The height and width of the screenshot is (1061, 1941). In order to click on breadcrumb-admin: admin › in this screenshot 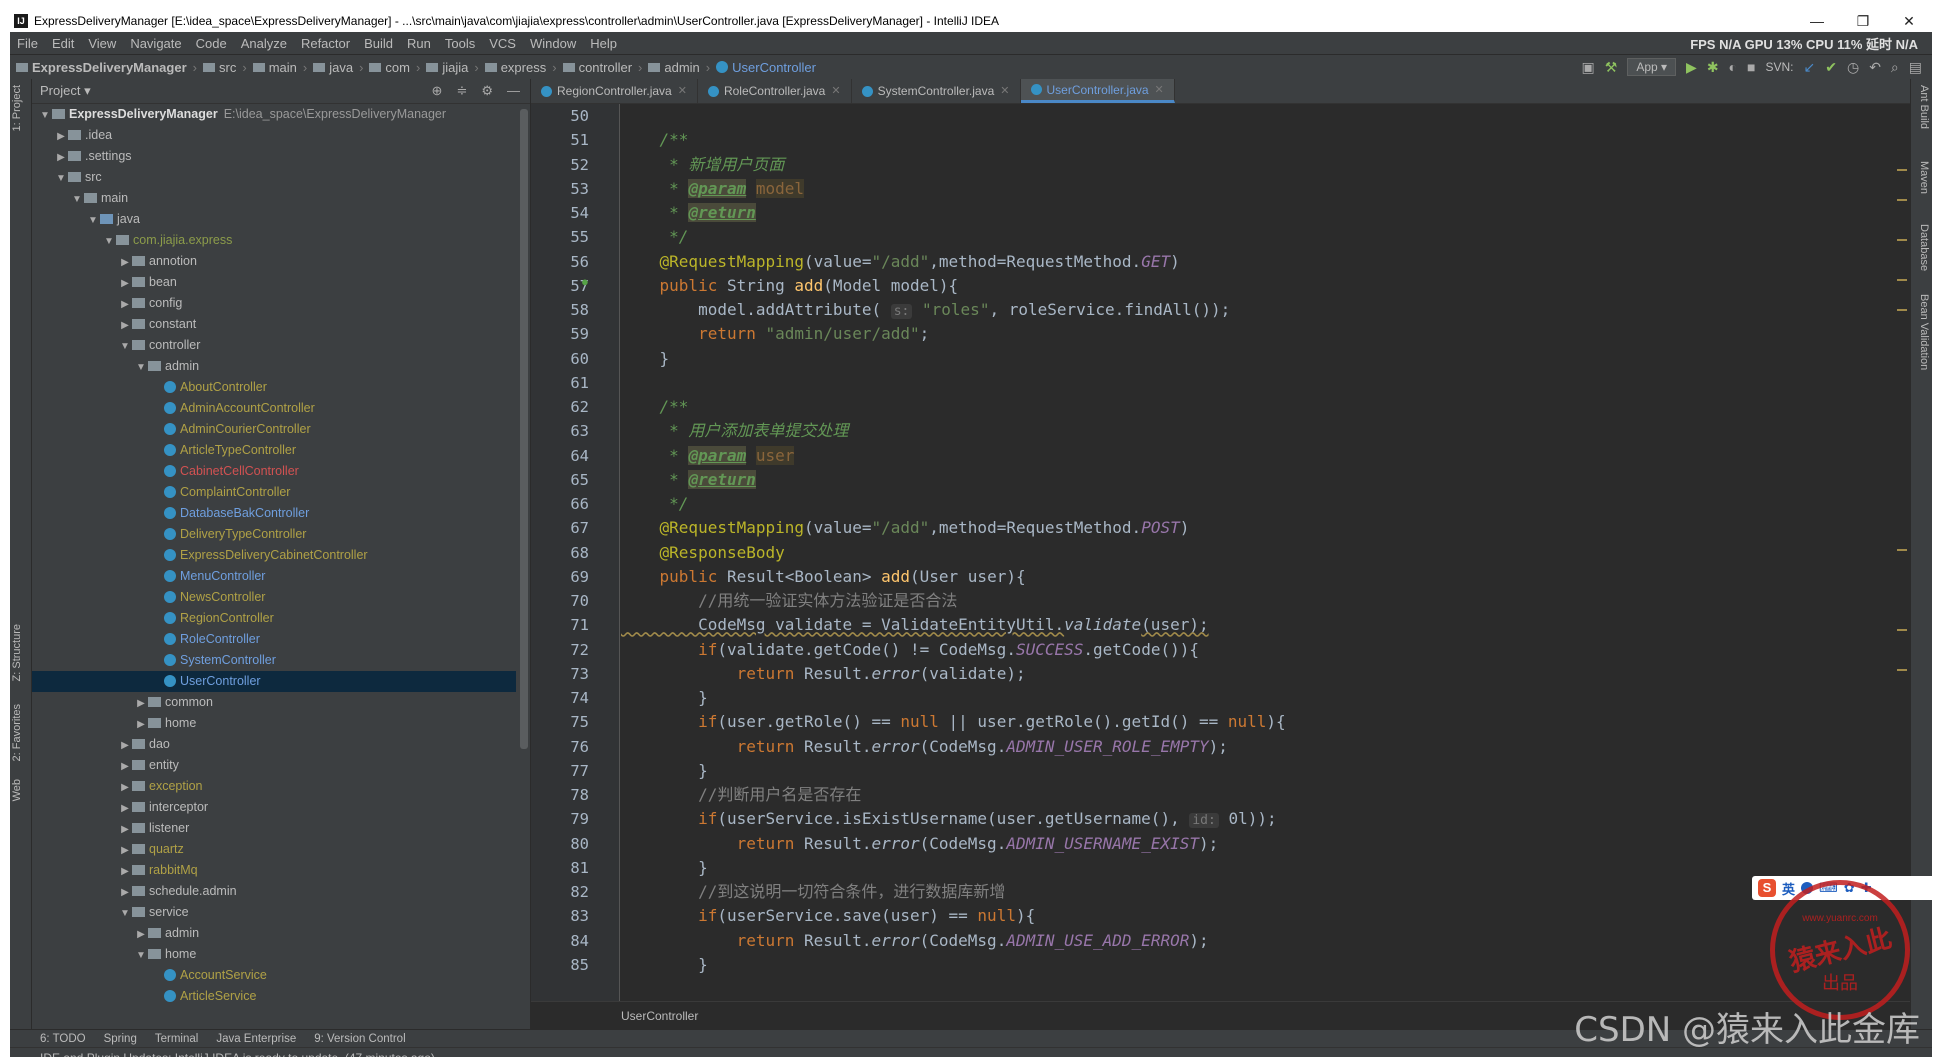, I will do `click(676, 67)`.